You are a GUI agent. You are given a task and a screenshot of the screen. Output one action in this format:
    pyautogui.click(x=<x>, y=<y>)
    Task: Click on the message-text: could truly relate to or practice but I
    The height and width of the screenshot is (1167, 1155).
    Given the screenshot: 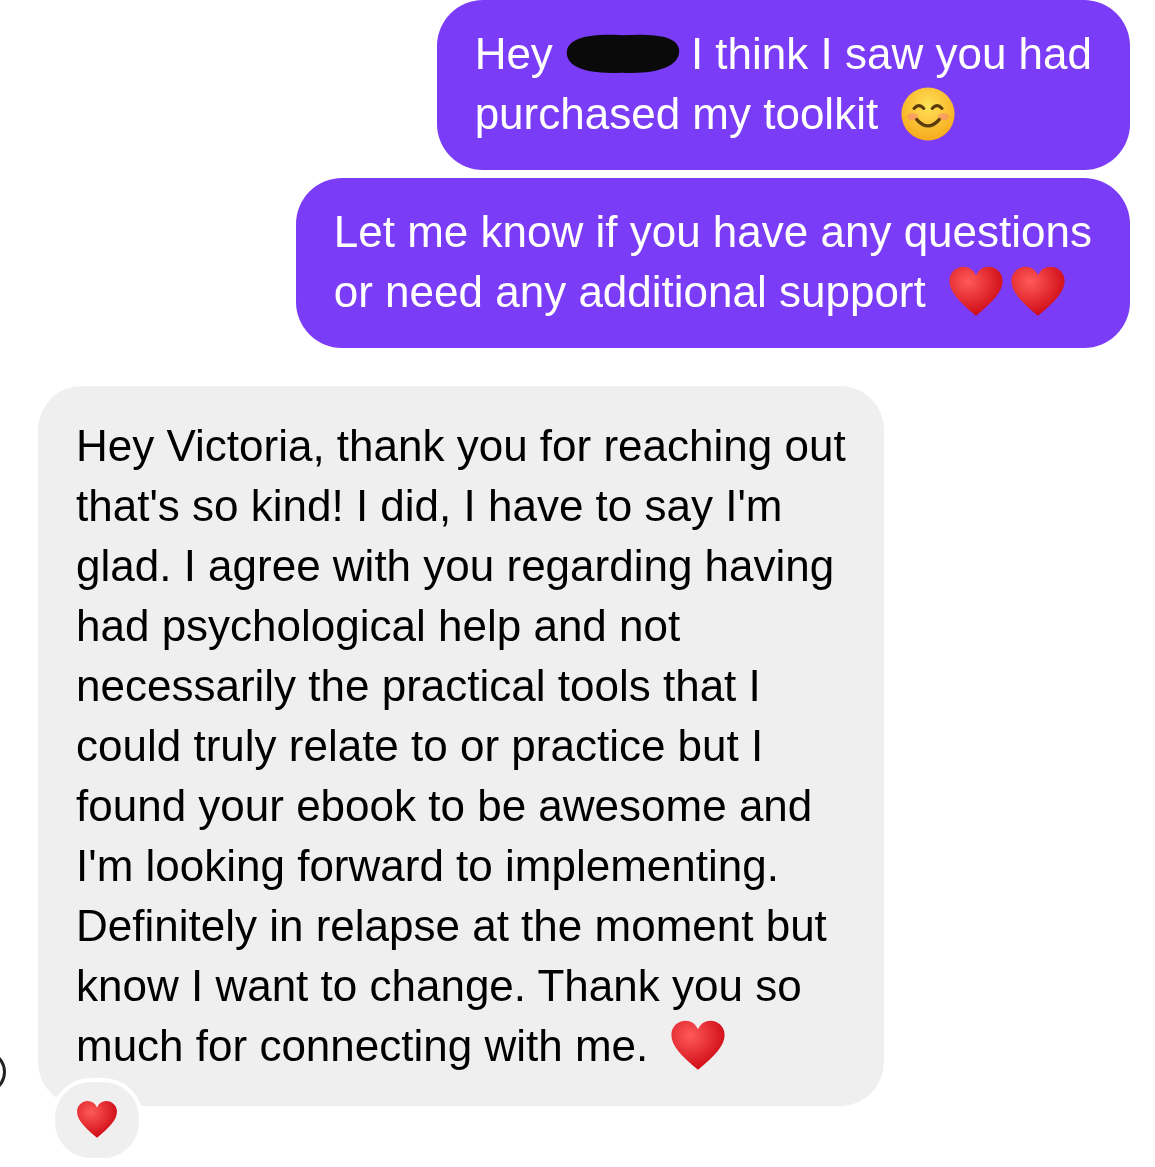 What is the action you would take?
    pyautogui.click(x=420, y=746)
    